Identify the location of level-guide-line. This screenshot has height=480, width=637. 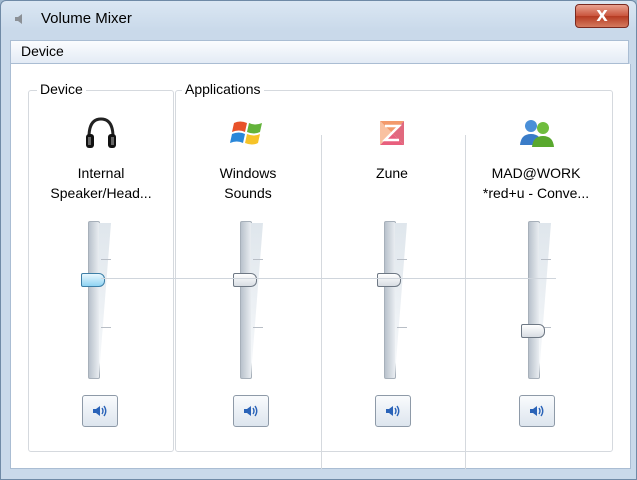
(328, 278).